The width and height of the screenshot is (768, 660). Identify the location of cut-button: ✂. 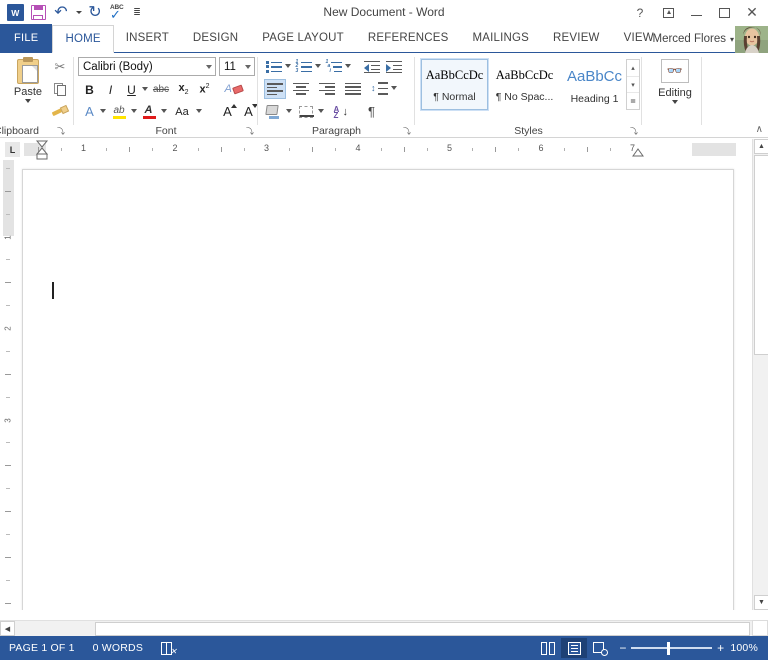
(60, 67).